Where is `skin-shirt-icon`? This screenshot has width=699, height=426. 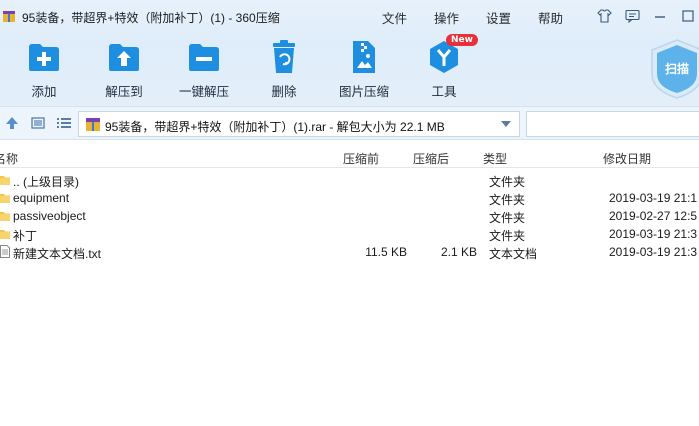 skin-shirt-icon is located at coordinates (604, 16).